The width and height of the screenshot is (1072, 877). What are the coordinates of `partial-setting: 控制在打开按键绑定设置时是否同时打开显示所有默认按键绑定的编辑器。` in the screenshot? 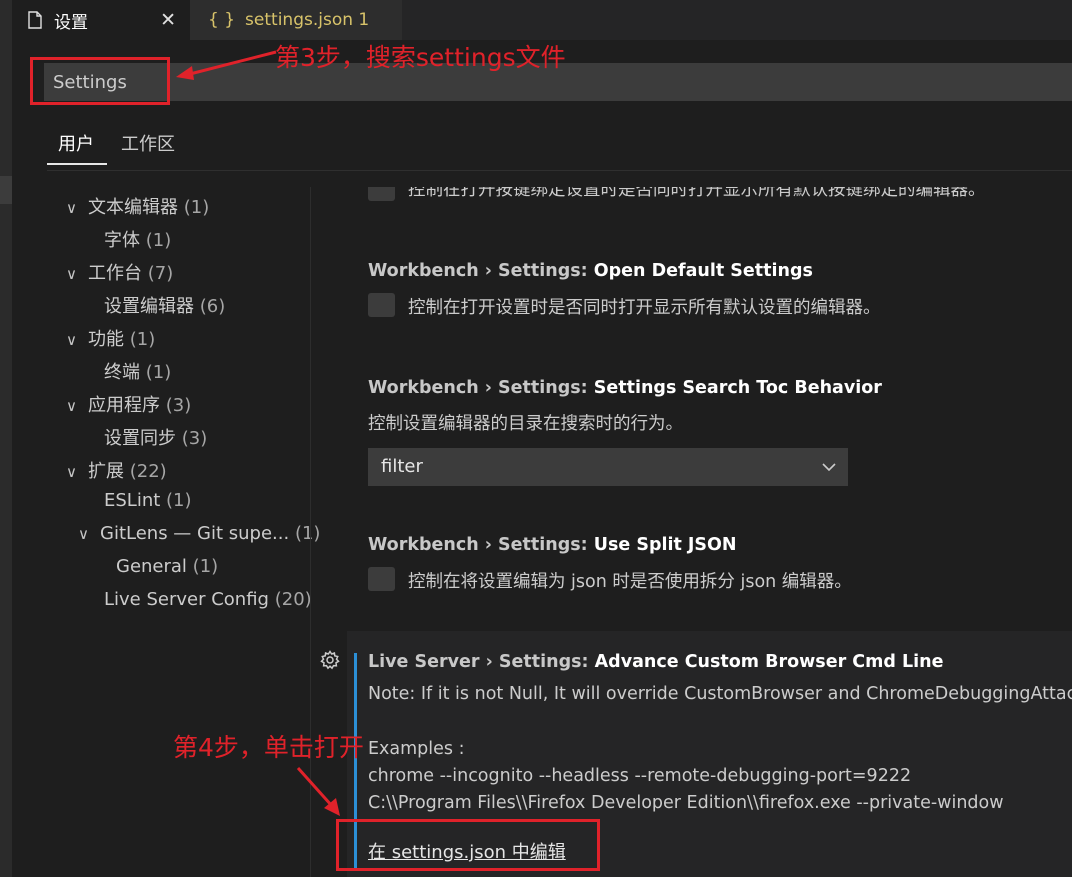 It's located at (701, 197).